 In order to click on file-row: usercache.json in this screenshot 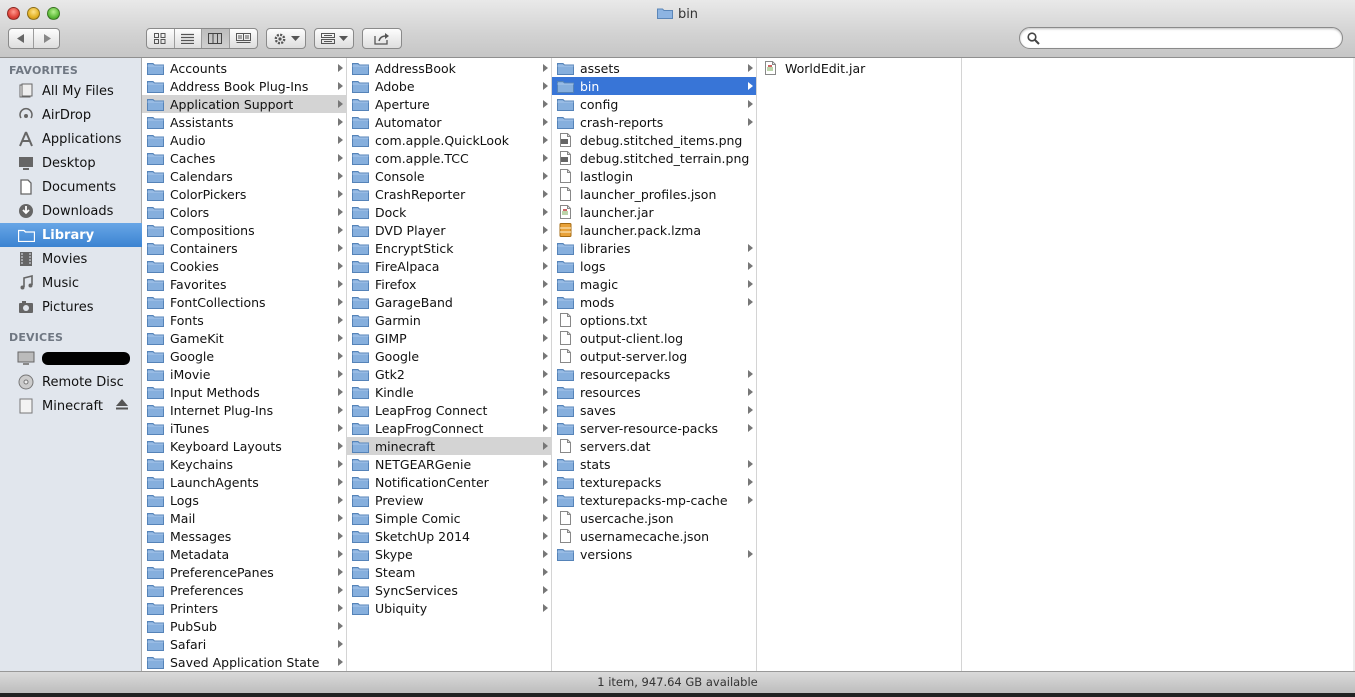, I will do `click(654, 518)`.